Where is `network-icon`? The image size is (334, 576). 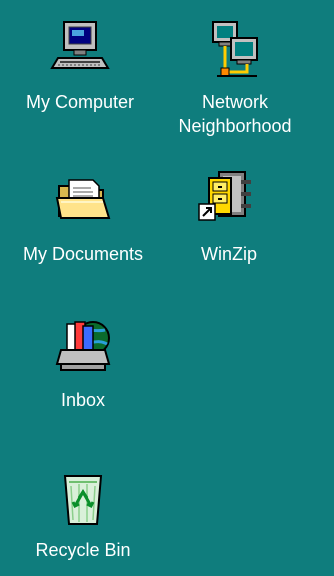
network-icon is located at coordinates (235, 49).